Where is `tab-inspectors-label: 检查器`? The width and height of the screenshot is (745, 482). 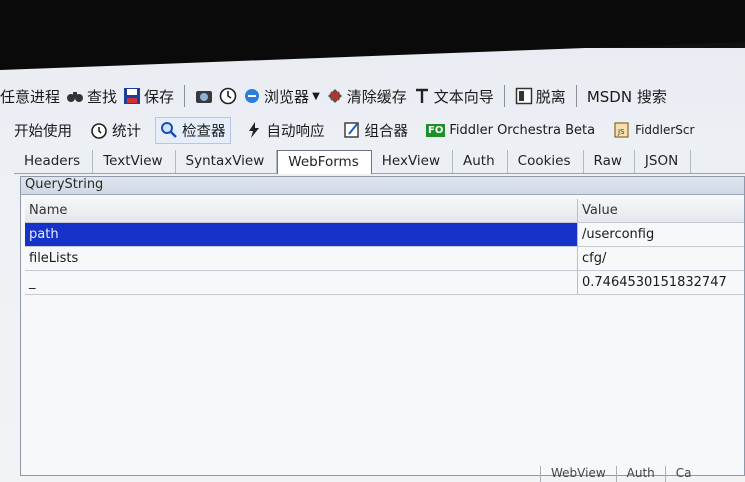
tab-inspectors-label: 检查器 is located at coordinates (204, 131).